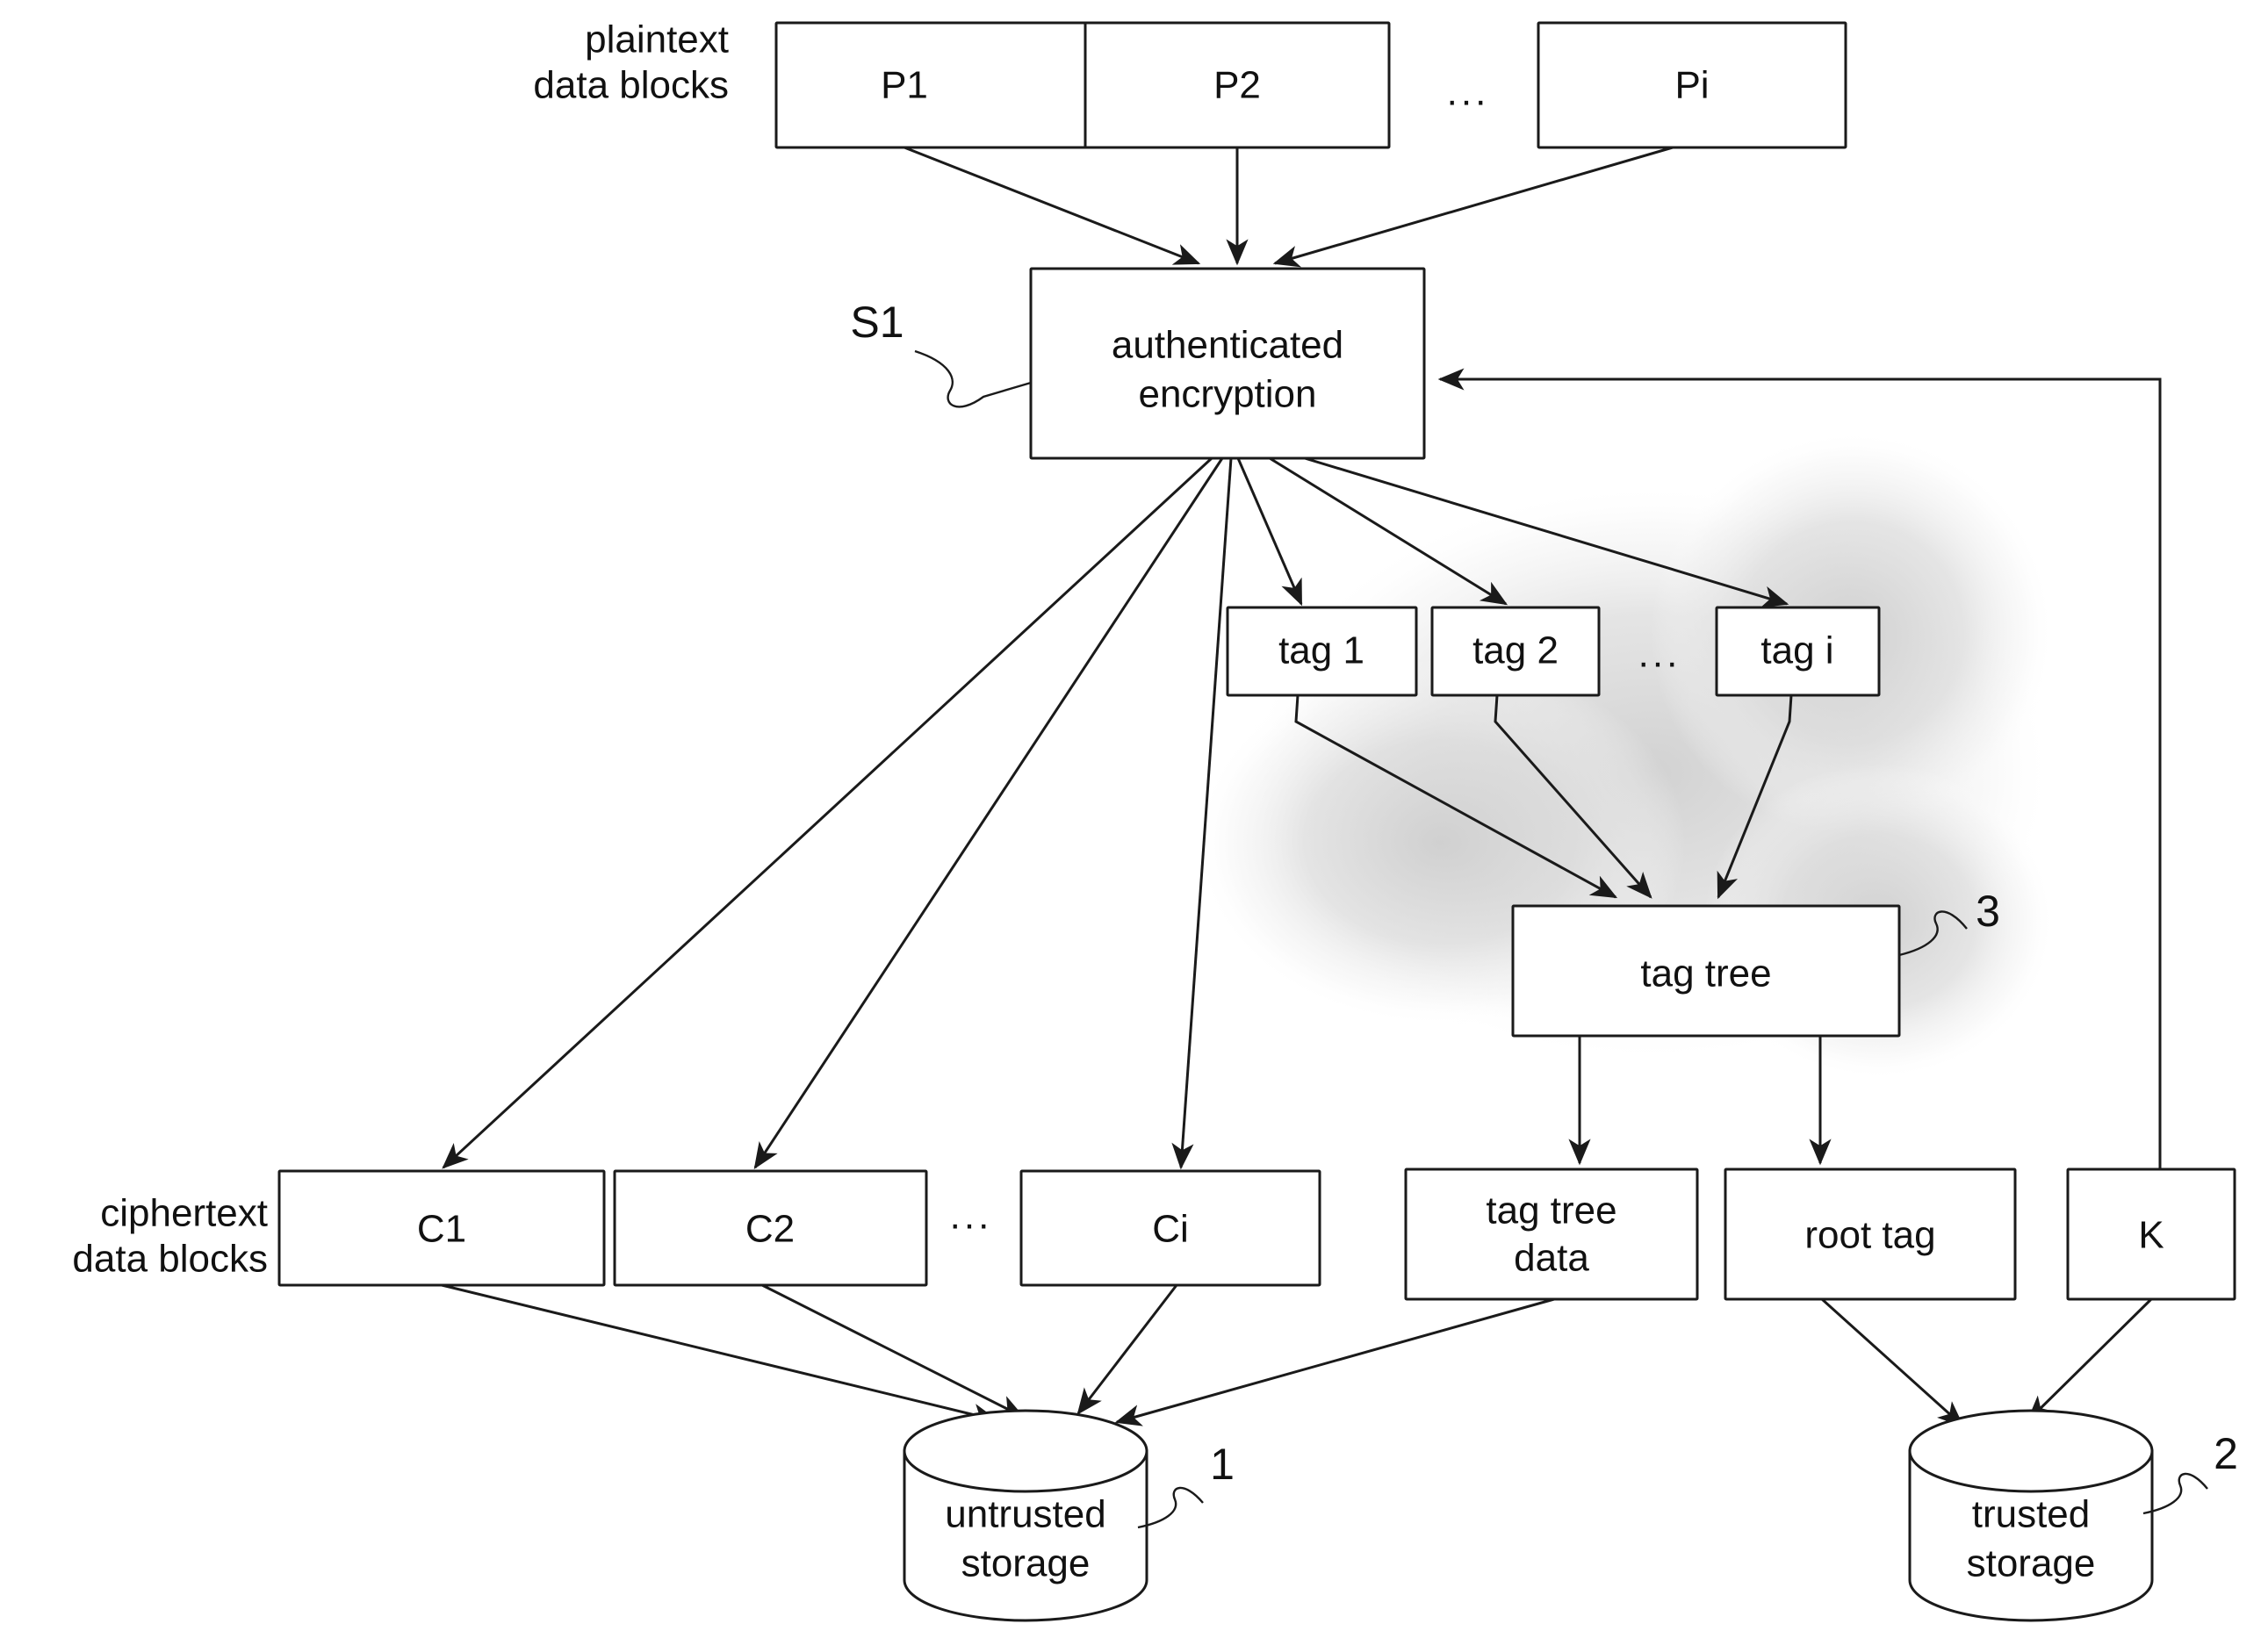 The image size is (2268, 1631). Describe the element at coordinates (941, 353) in the screenshot. I see `reference-s1: S1` at that location.